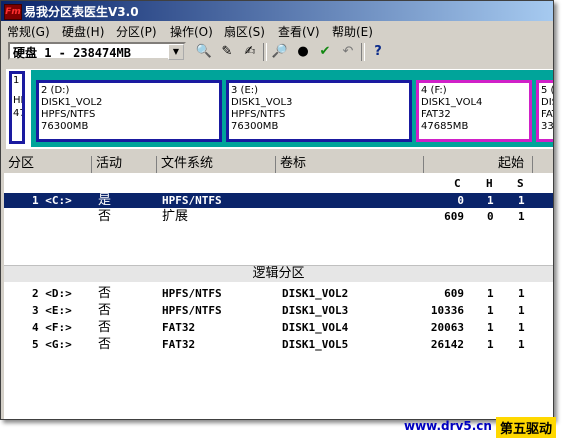  Describe the element at coordinates (19, 113) in the screenshot. I see `partition-size: 47` at that location.